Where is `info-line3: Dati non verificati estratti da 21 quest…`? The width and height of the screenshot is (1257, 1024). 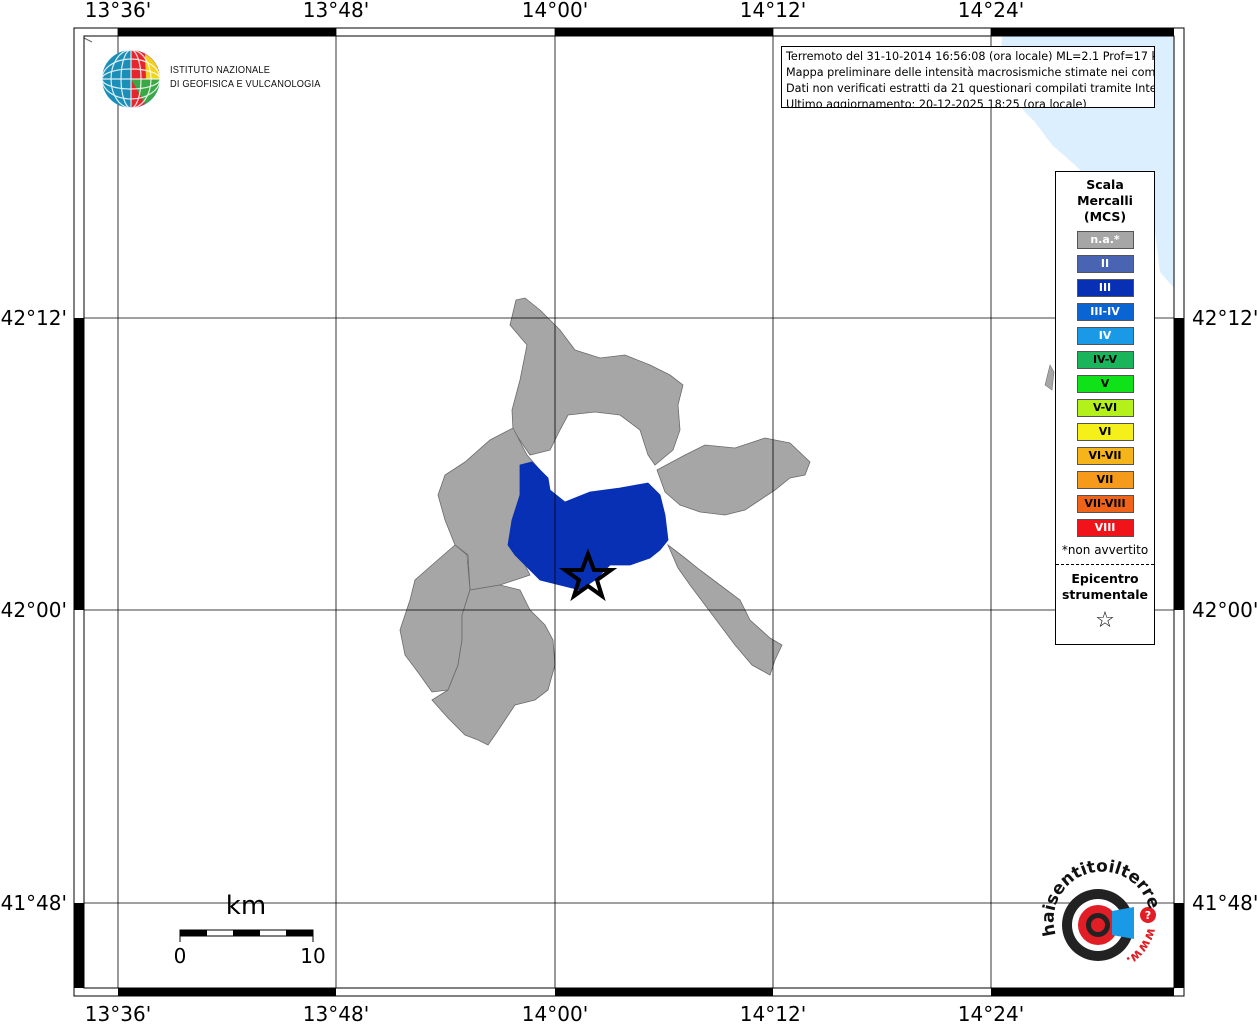 info-line3: Dati non verificati estratti da 21 quest… is located at coordinates (970, 88).